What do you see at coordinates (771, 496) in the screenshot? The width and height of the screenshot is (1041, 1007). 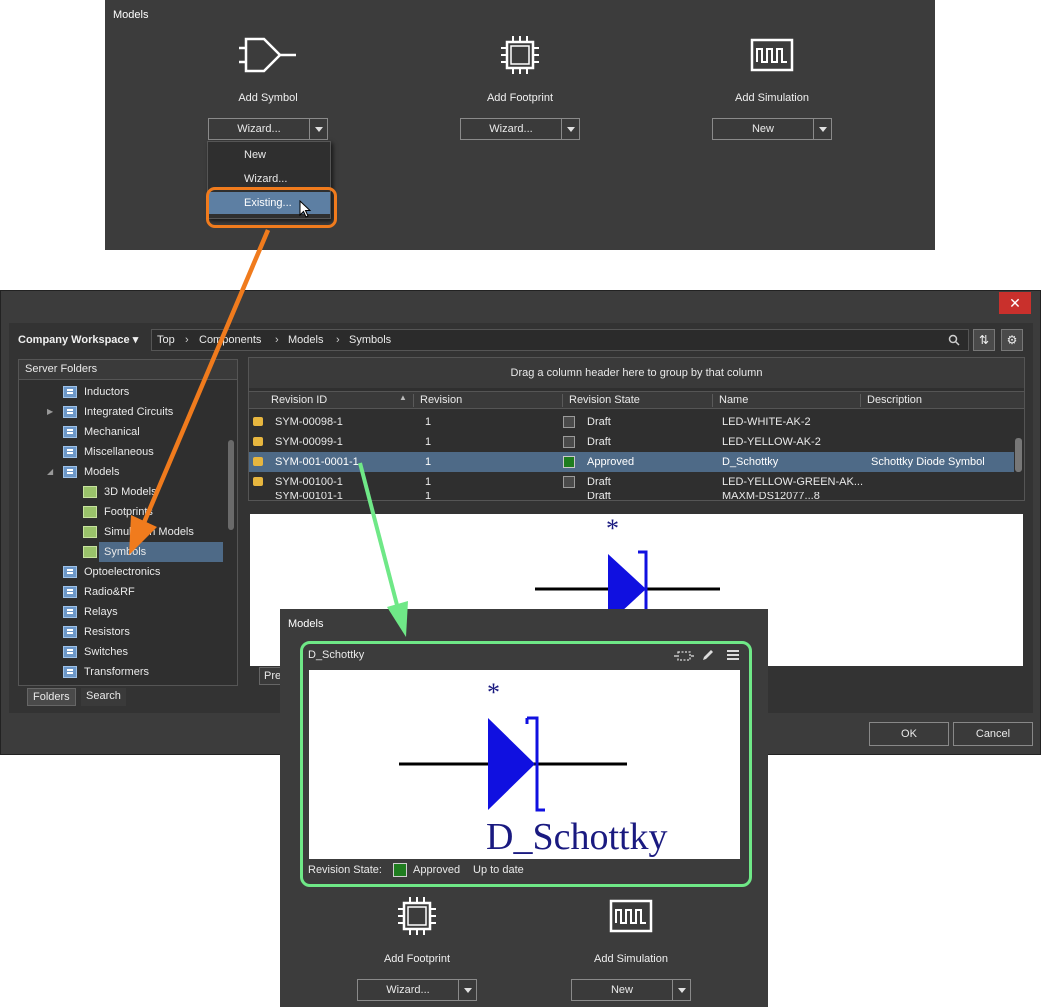 I see `cell-name: MAXM-DS12077...8` at bounding box center [771, 496].